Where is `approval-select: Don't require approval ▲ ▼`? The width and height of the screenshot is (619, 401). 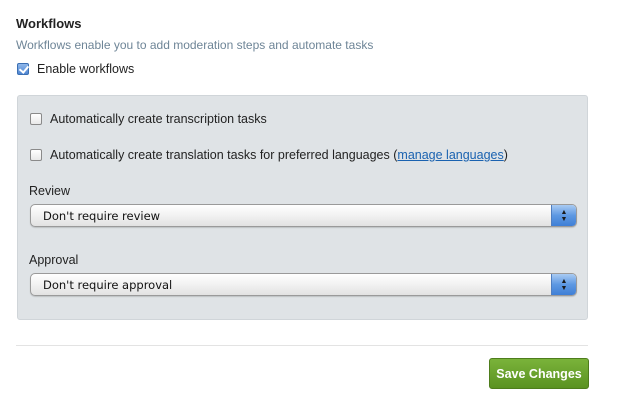
approval-select: Don't require approval ▲ ▼ is located at coordinates (303, 284).